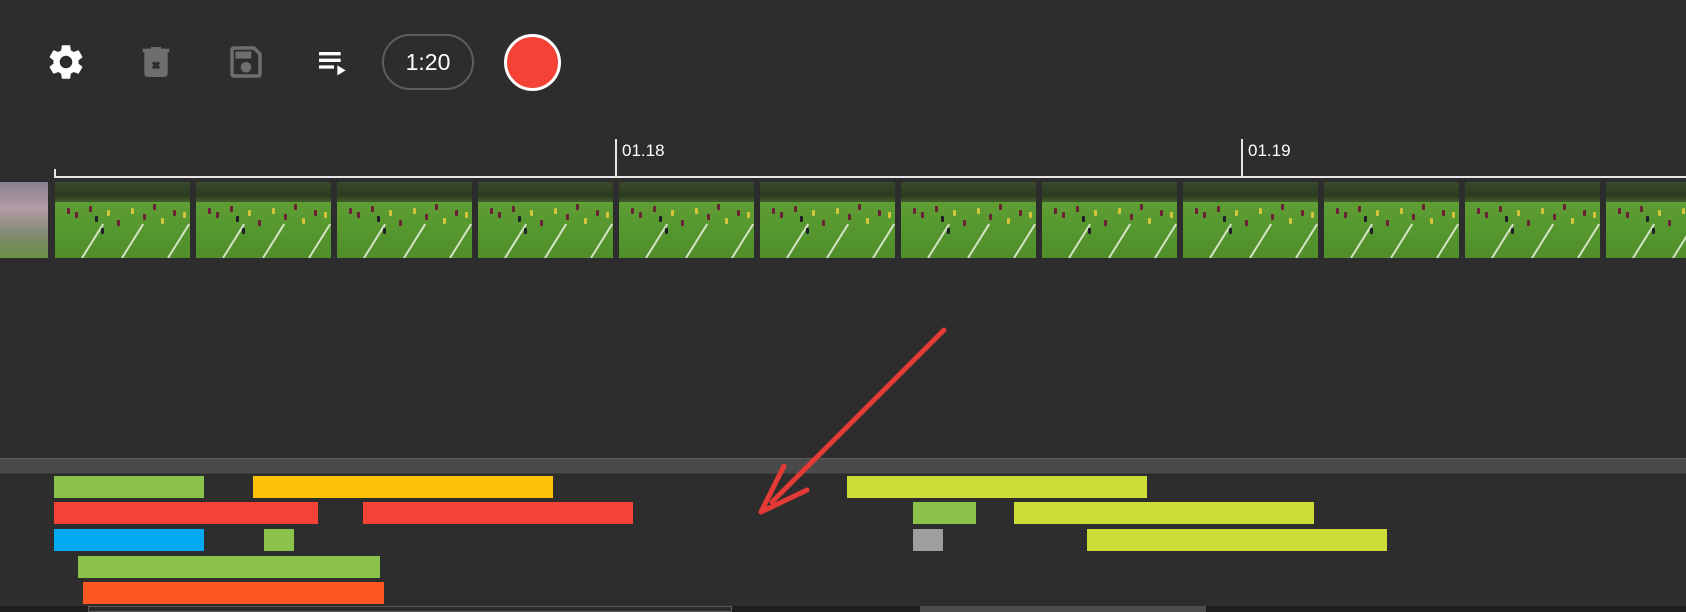  I want to click on settings-button, so click(66, 62).